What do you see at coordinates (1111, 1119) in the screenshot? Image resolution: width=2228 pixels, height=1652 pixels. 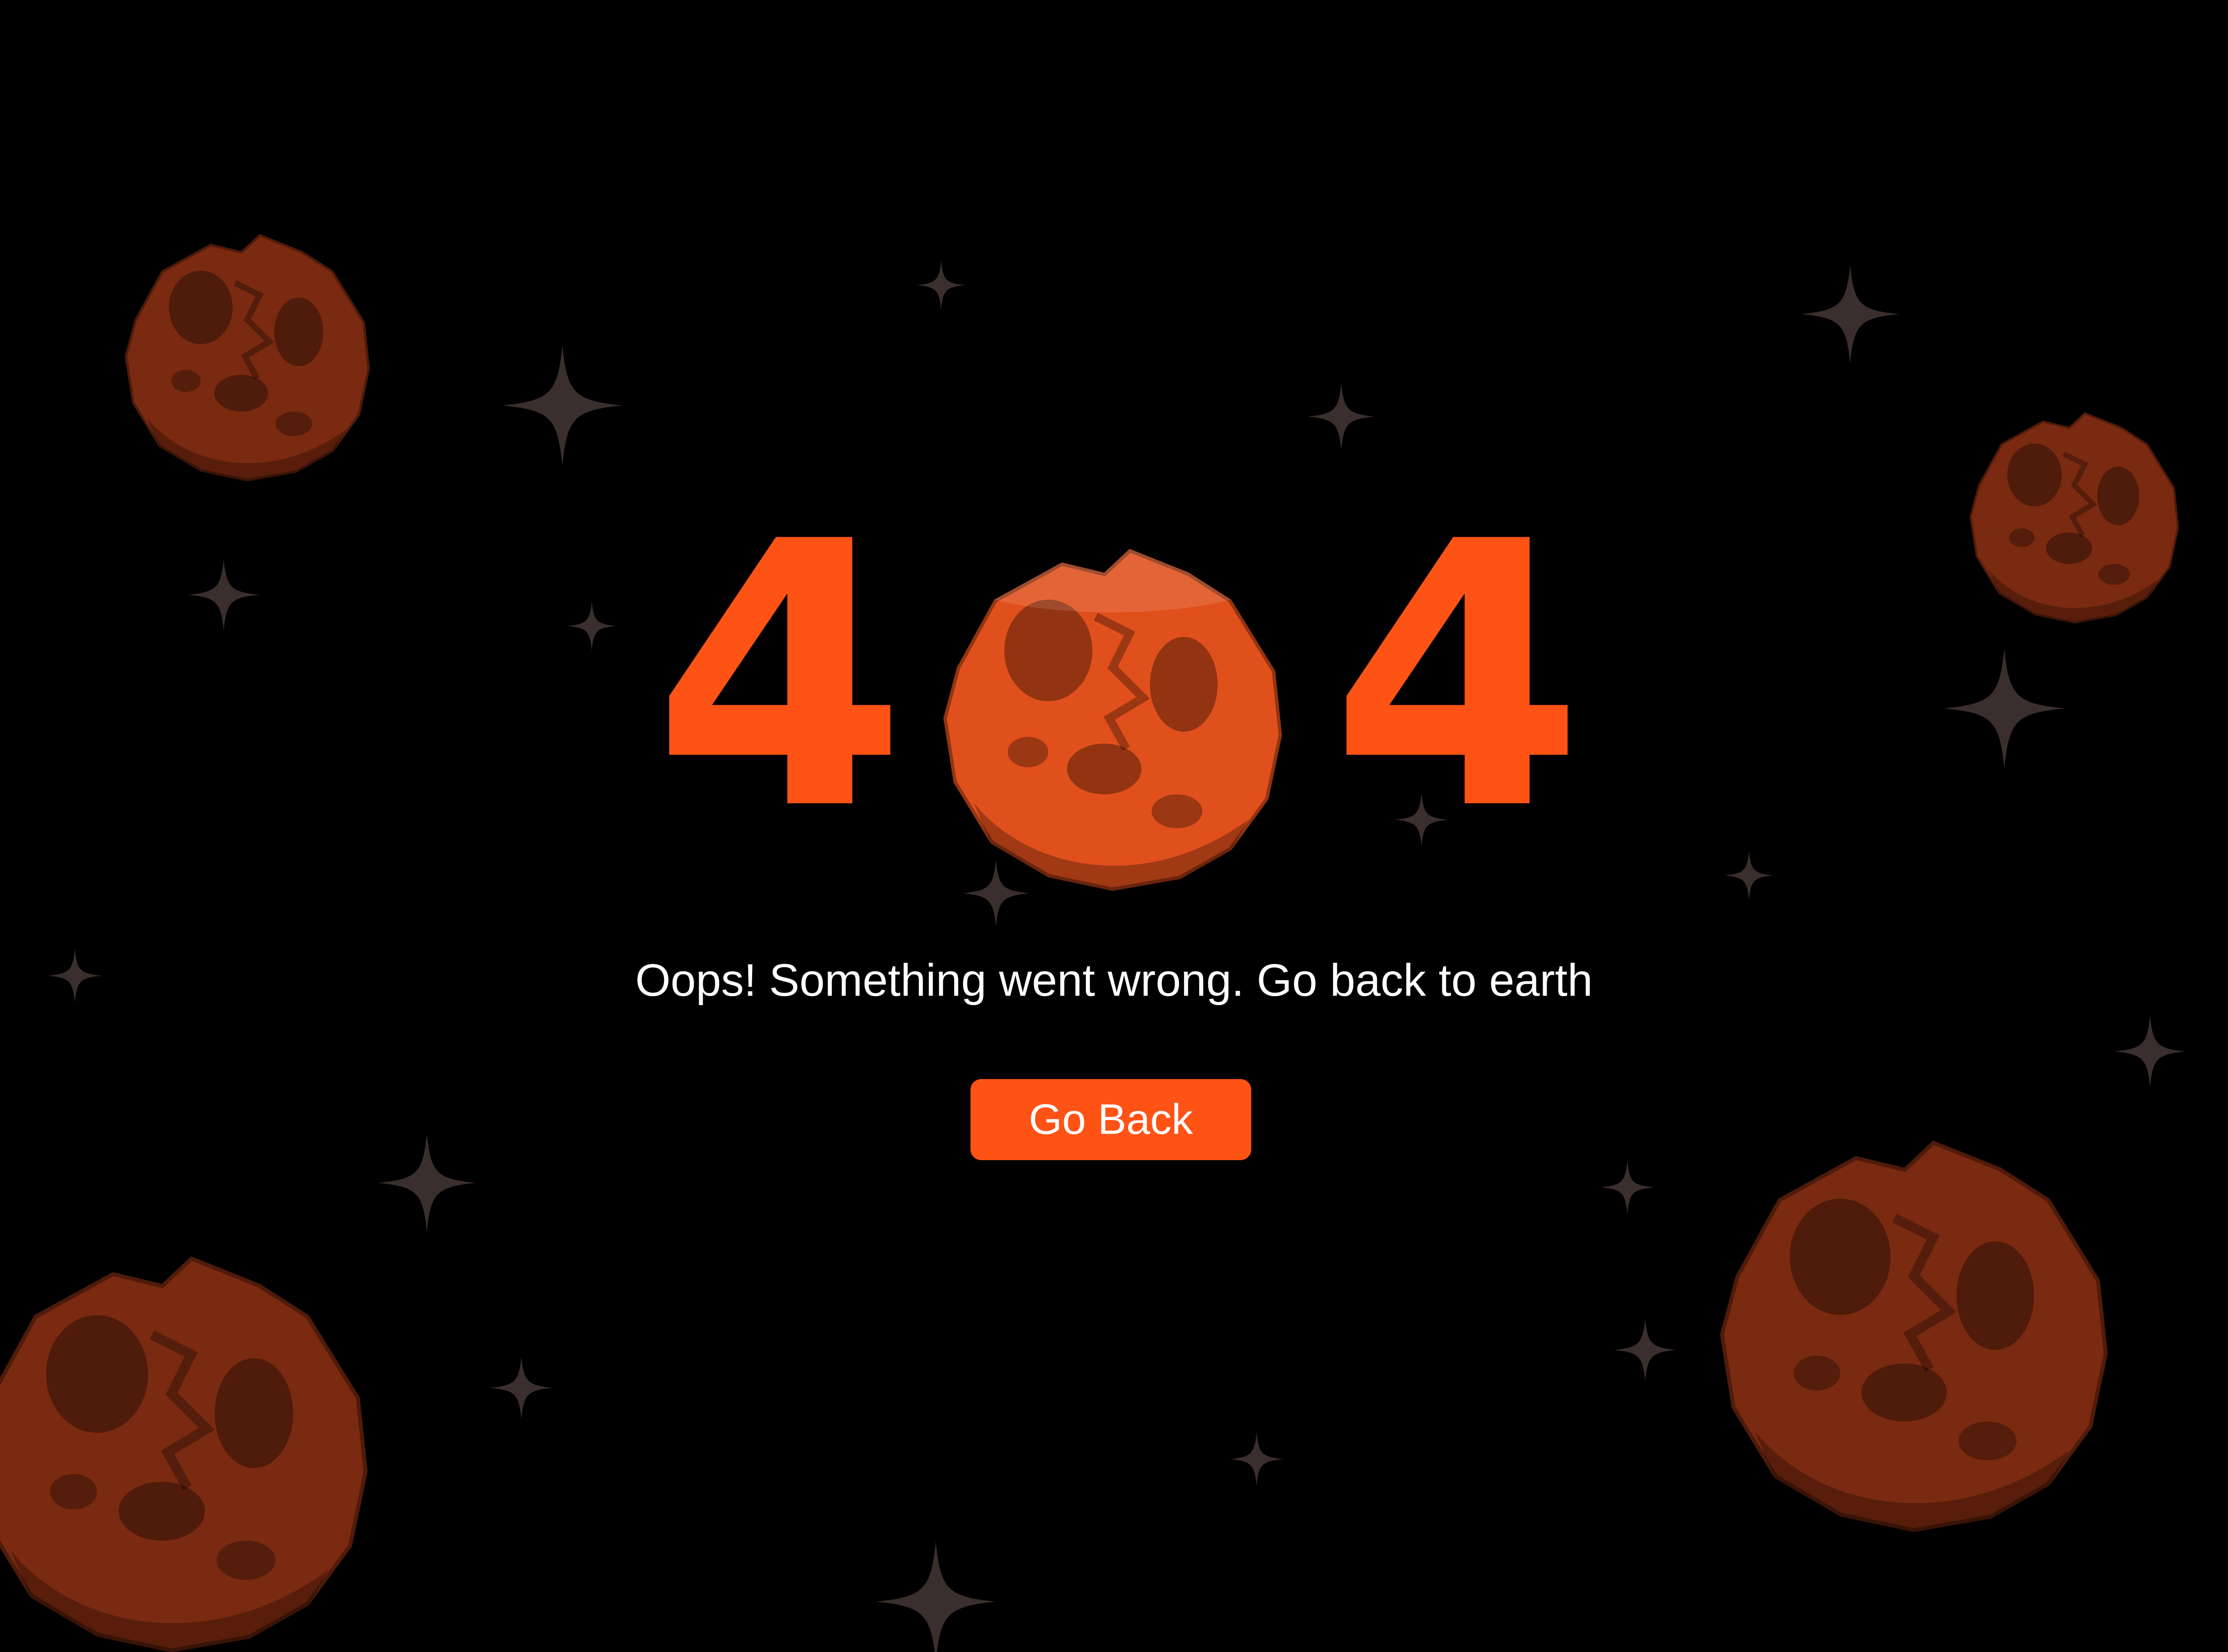 I see `go-back-button: Go Back` at bounding box center [1111, 1119].